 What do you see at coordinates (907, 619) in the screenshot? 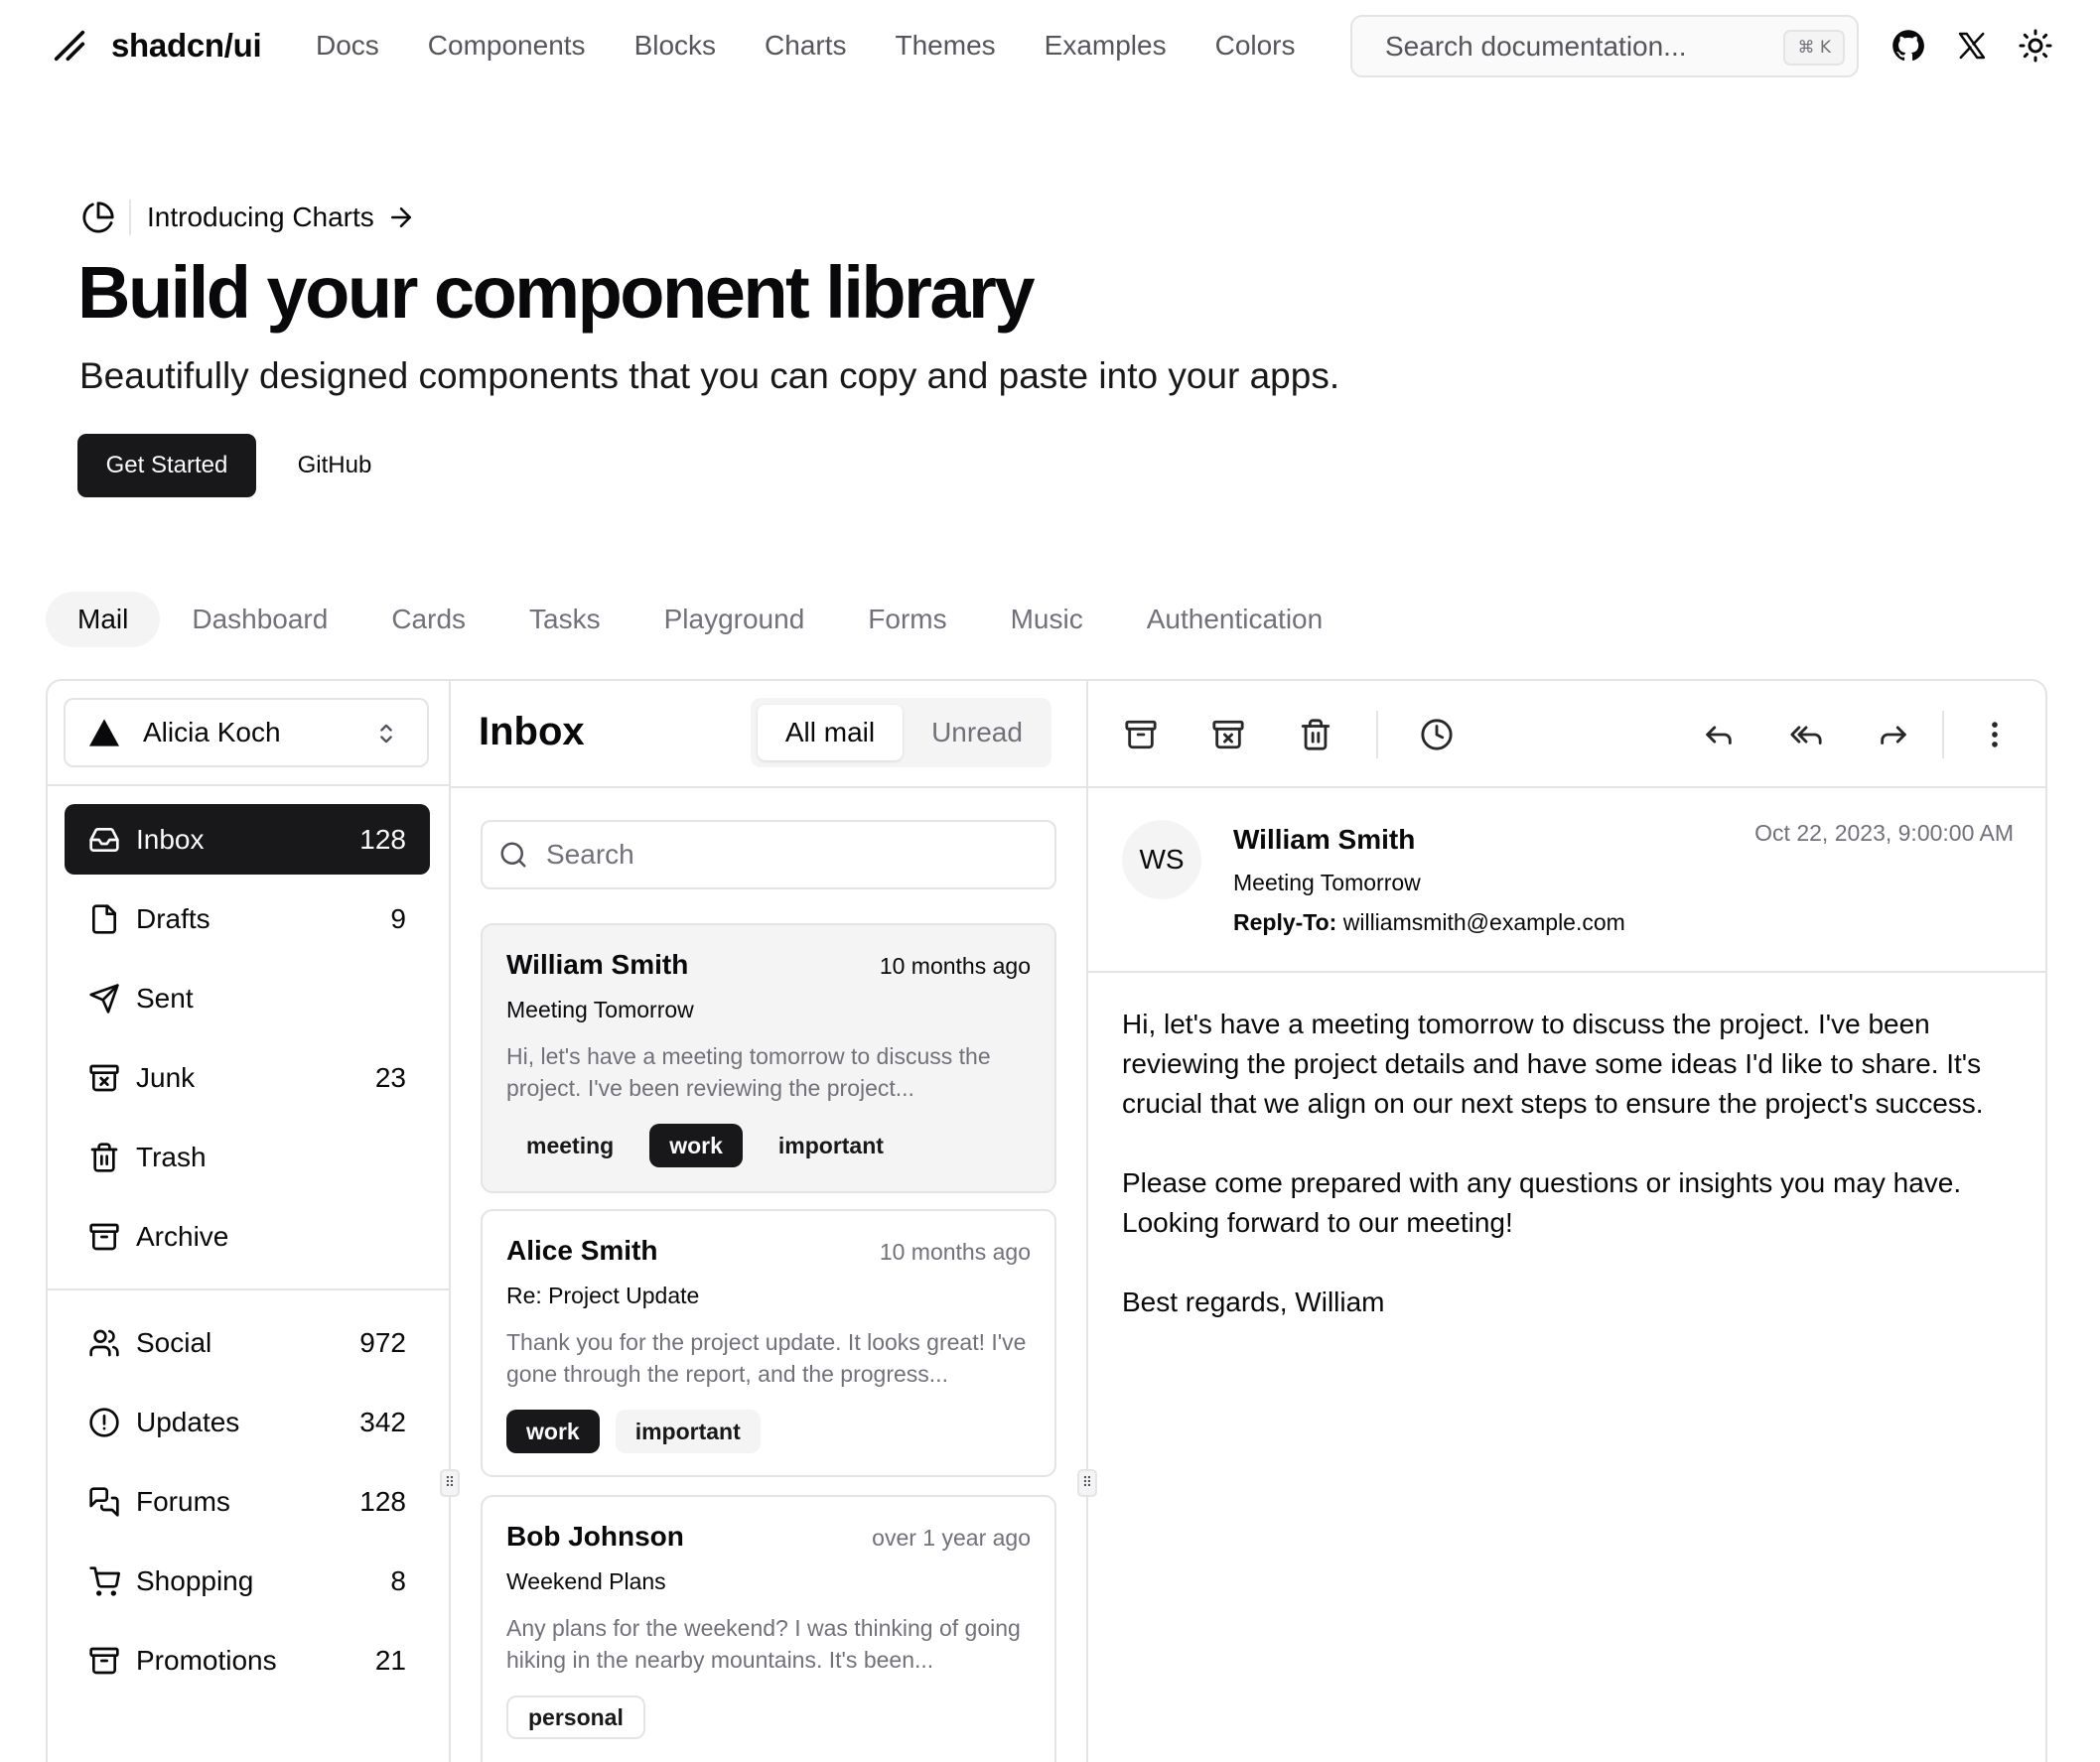
I see `tab-forms: Forms` at bounding box center [907, 619].